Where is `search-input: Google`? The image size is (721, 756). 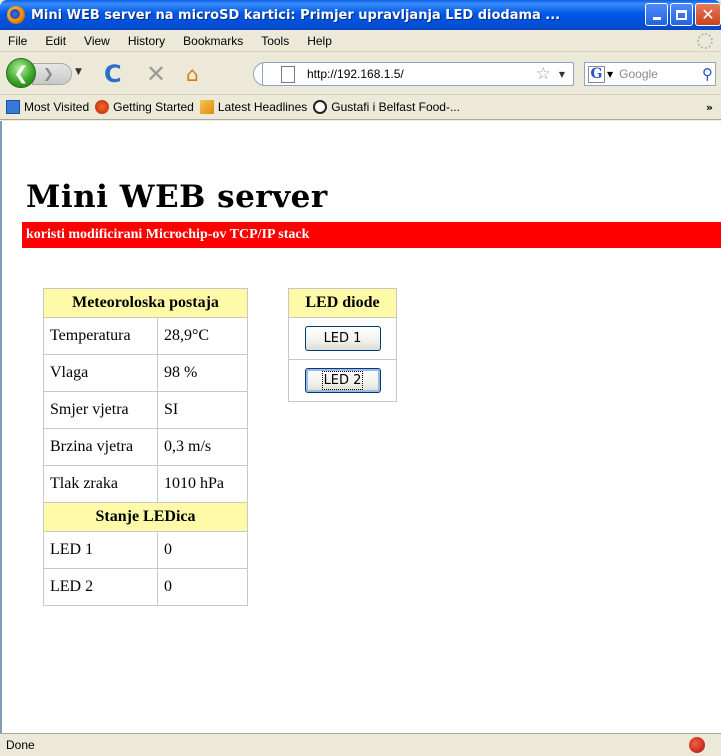 search-input: Google is located at coordinates (660, 74).